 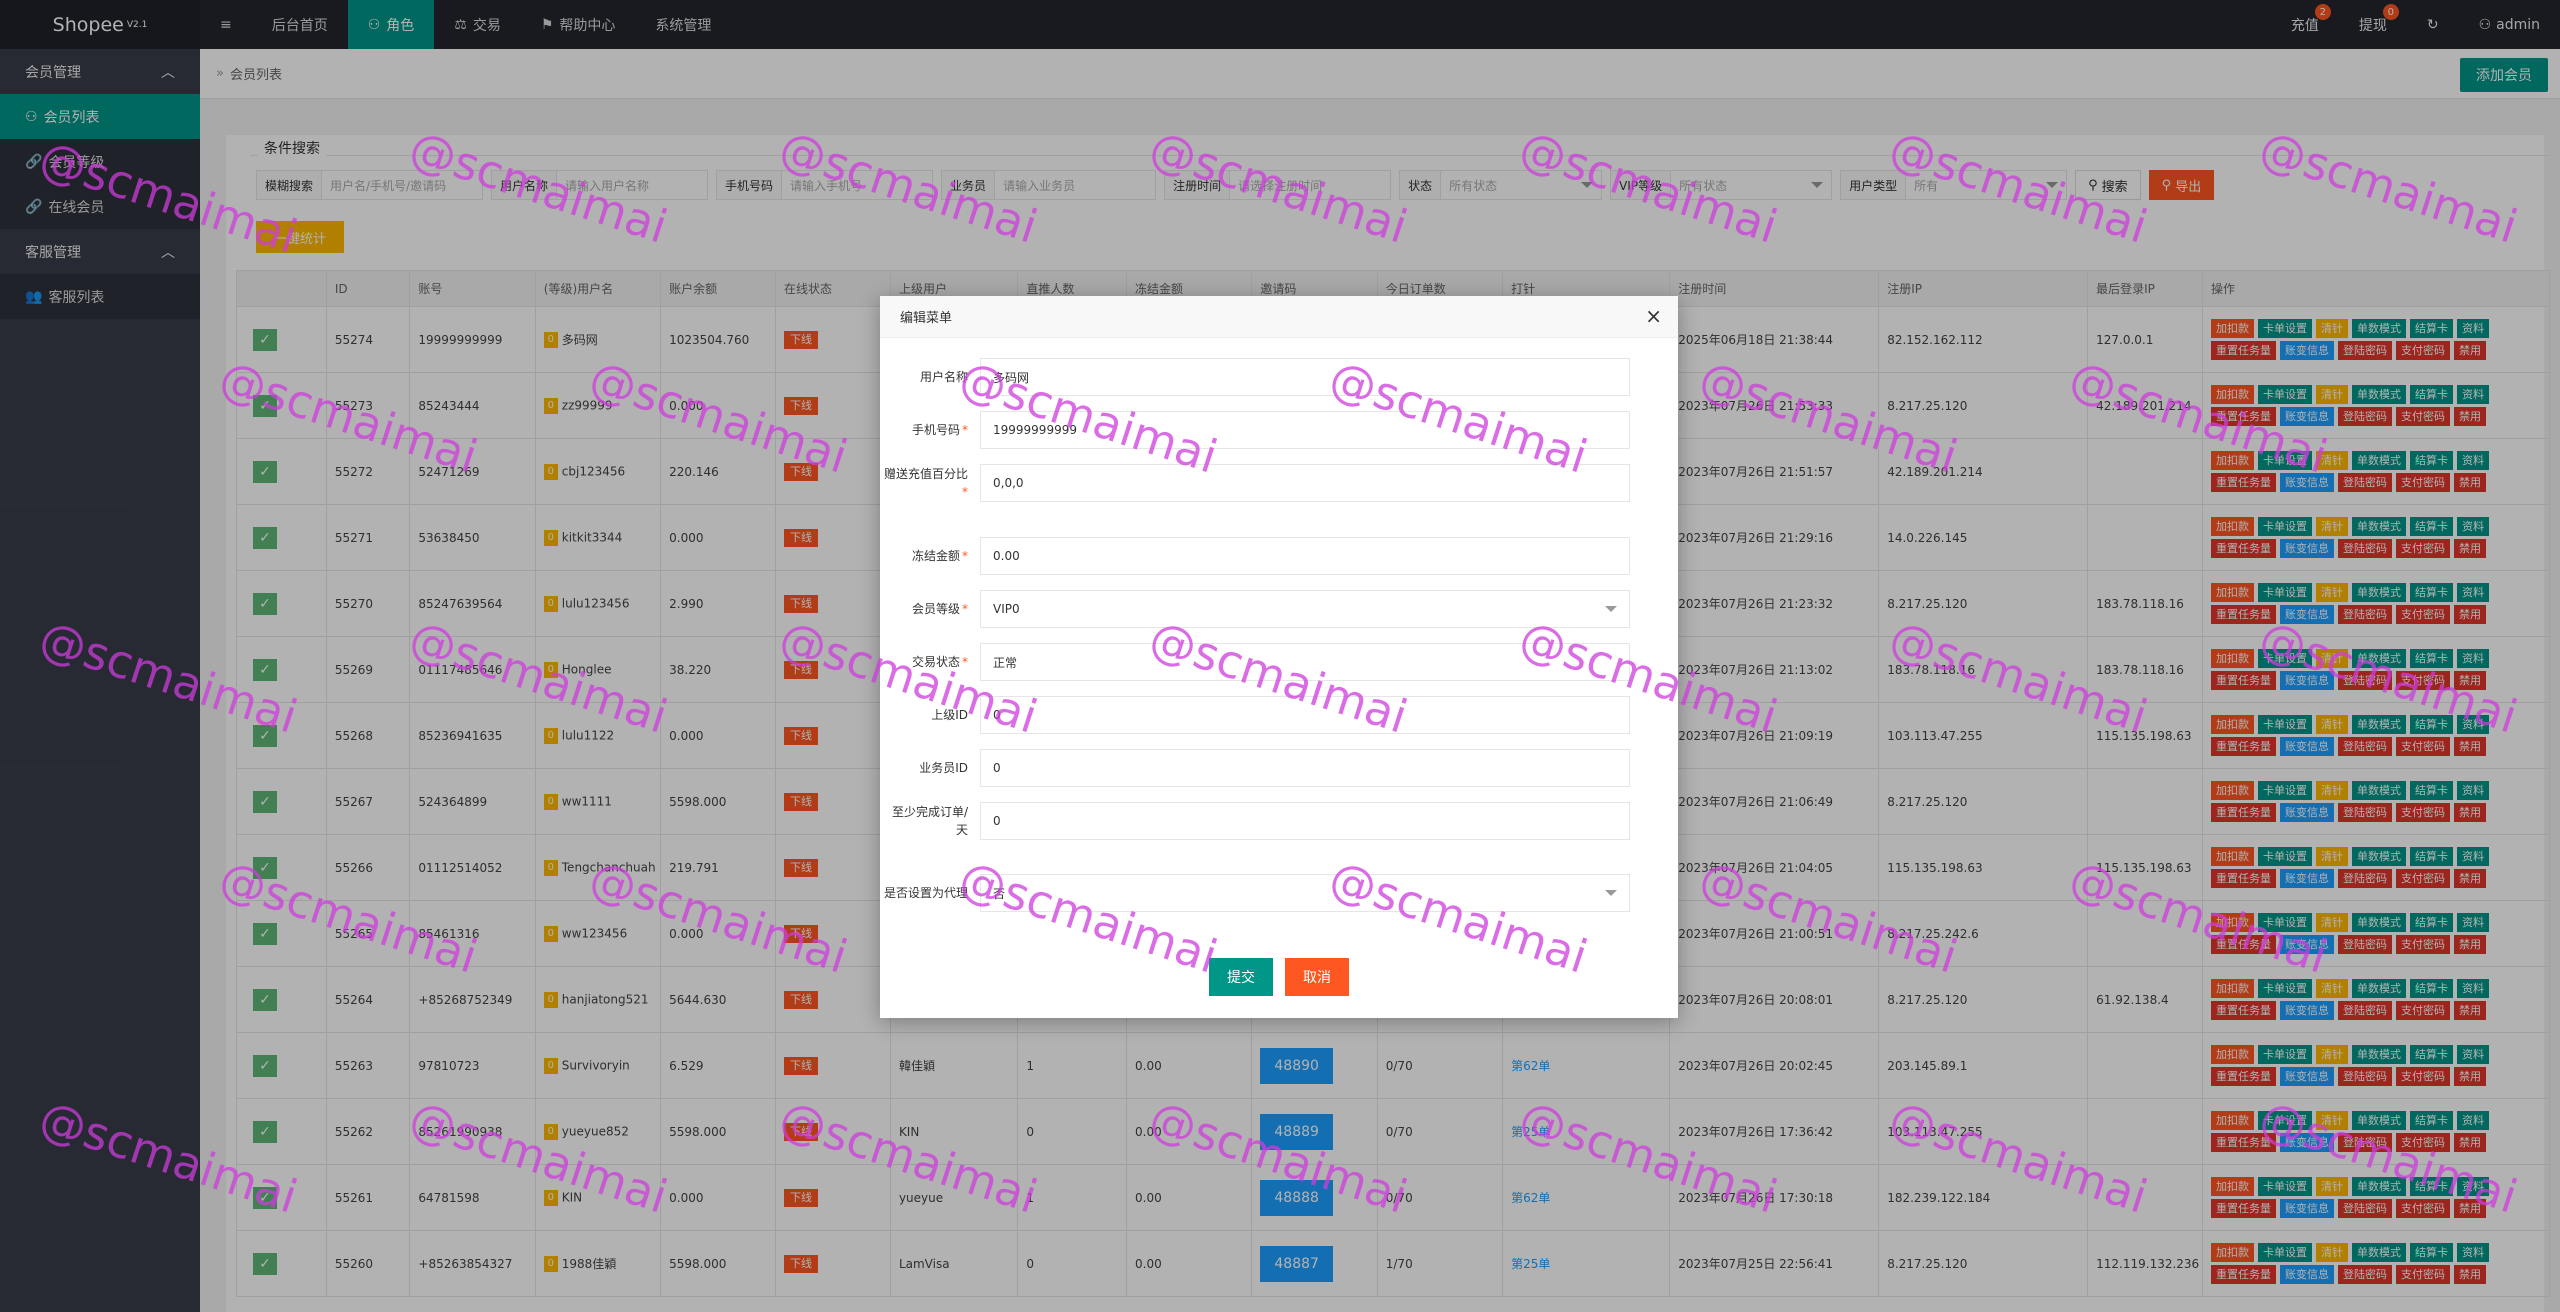 I want to click on trade-status-field: 正常, so click(x=1305, y=662).